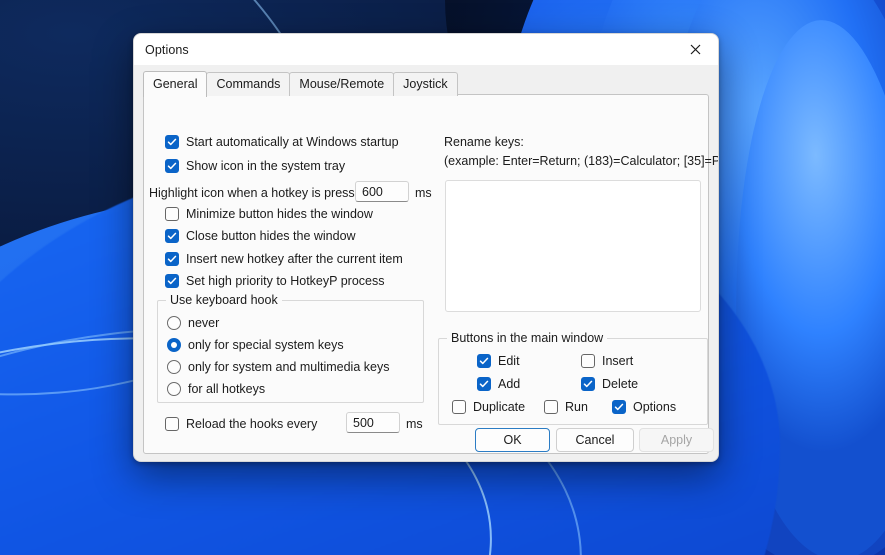  I want to click on radio-row-all-hotkeys: for all hotkeys, so click(216, 389).